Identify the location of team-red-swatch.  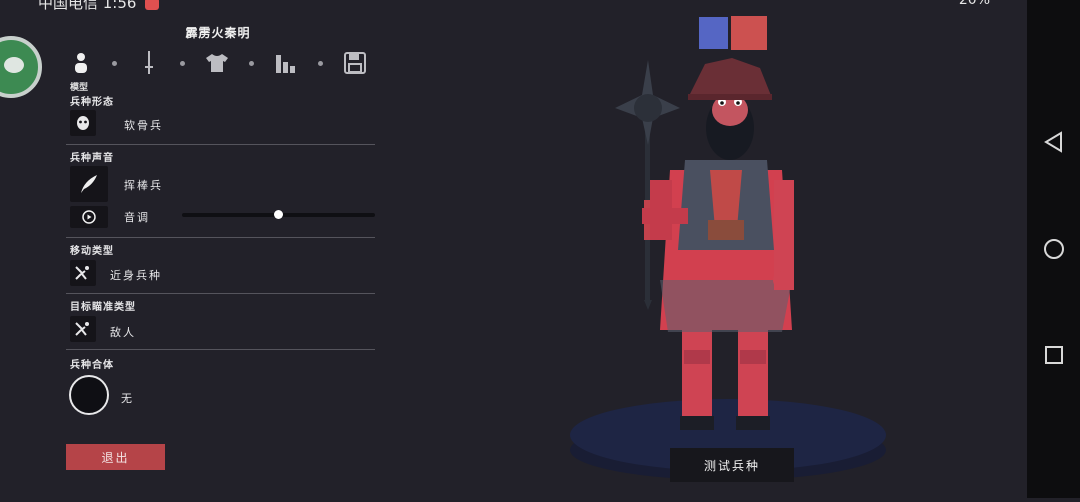
(749, 33).